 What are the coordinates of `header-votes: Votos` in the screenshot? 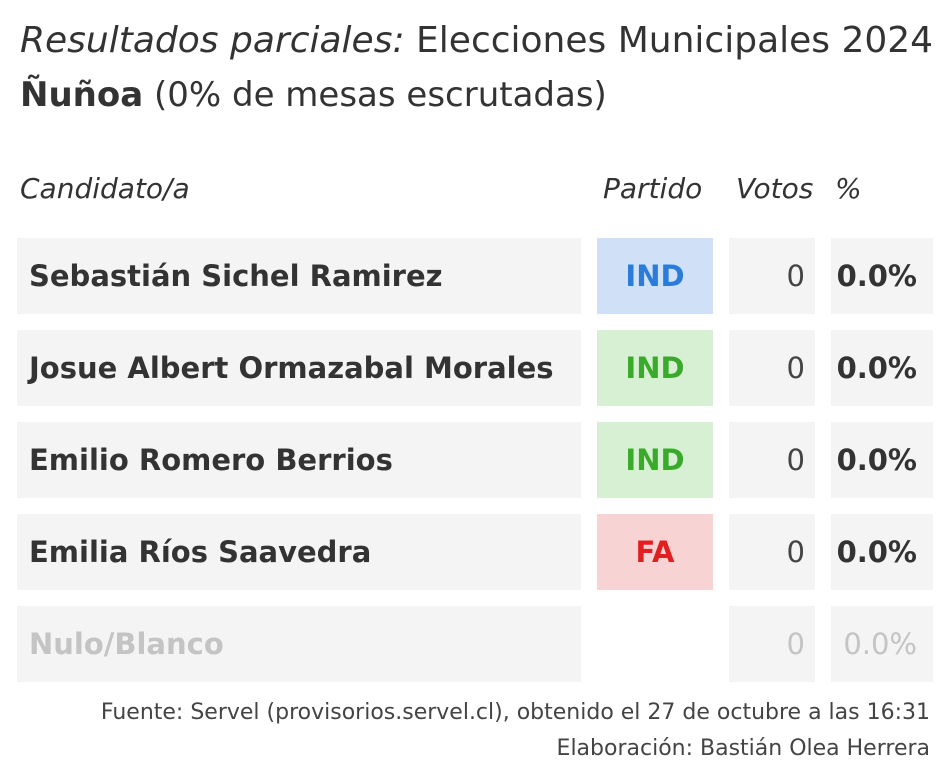 It's located at (775, 188).